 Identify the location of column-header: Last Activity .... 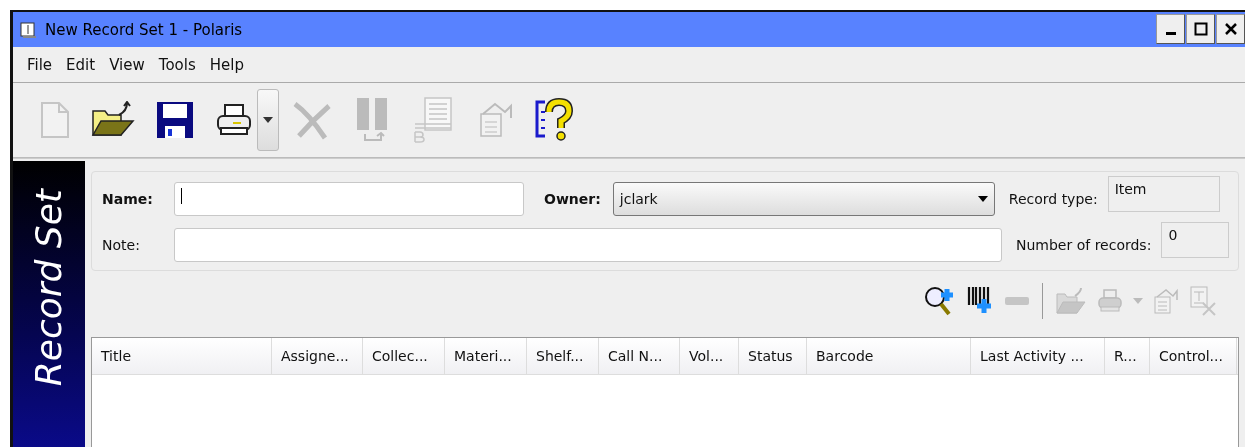
(1038, 356).